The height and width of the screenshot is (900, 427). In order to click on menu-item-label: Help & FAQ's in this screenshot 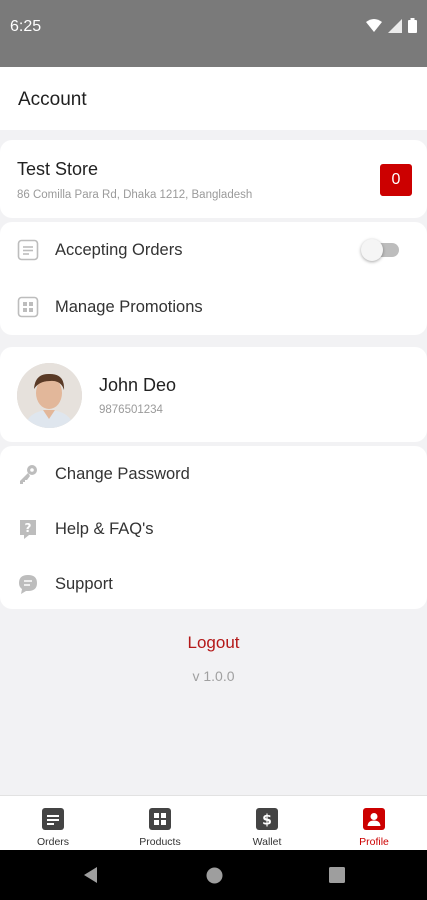, I will do `click(104, 528)`.